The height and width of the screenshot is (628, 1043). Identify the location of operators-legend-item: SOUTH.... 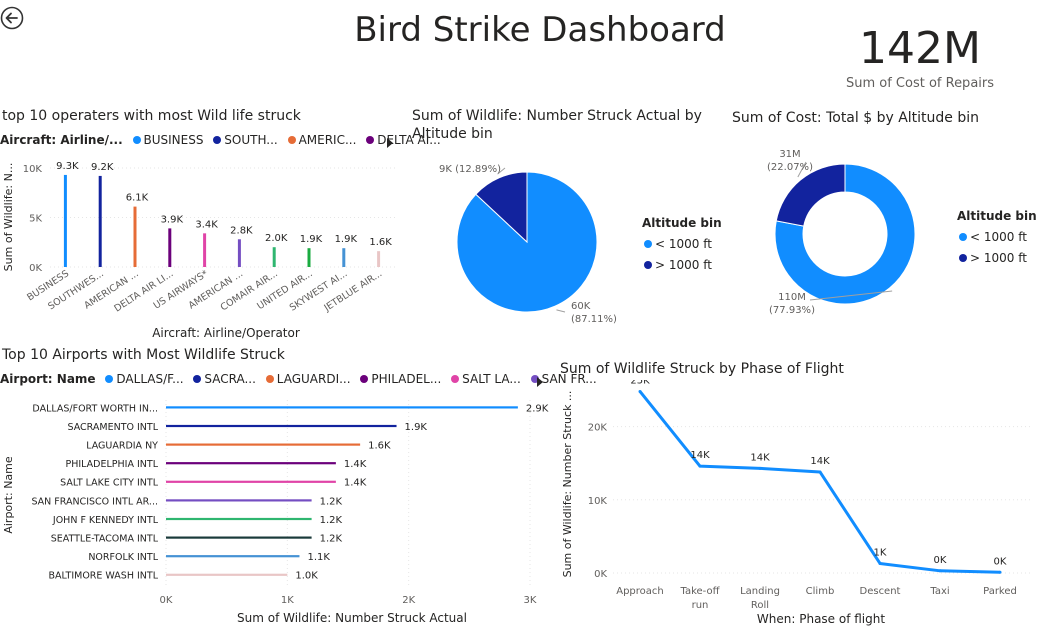
(250, 140).